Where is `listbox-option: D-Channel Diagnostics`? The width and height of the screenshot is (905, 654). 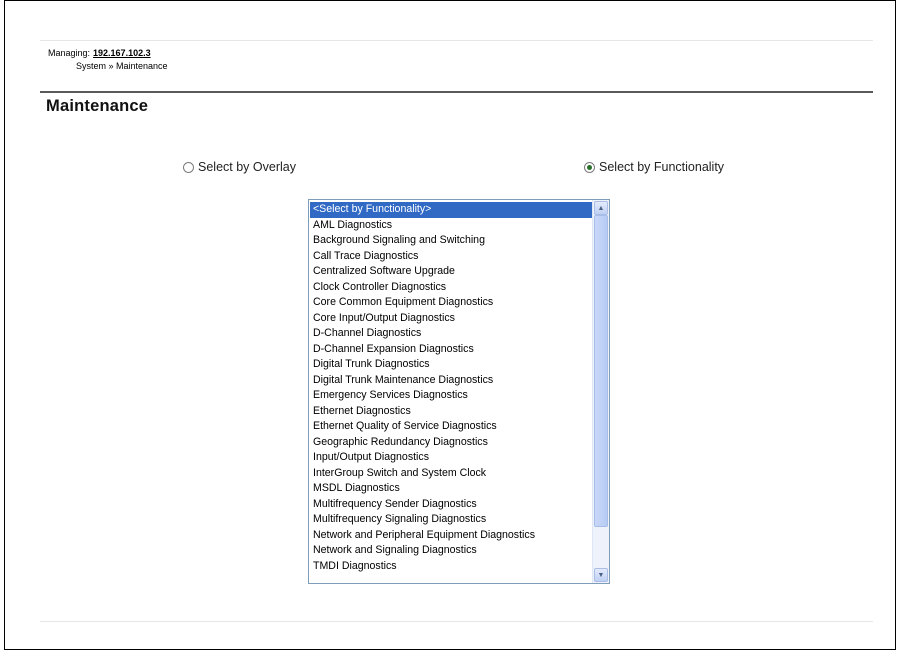
listbox-option: D-Channel Diagnostics is located at coordinates (451, 334).